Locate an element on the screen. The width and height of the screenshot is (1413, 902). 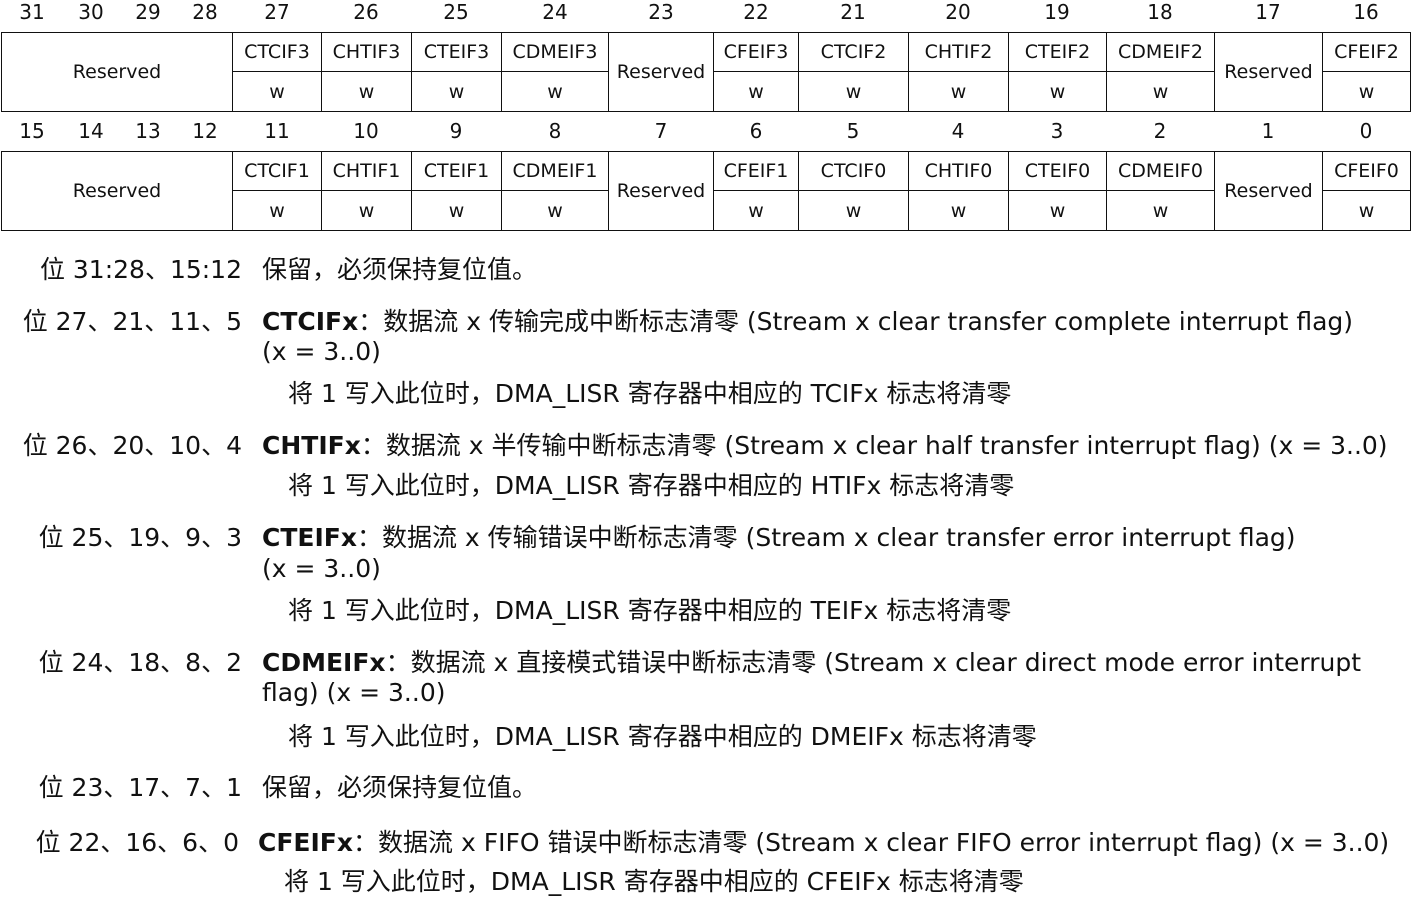
bit-number: 9 is located at coordinates (456, 131).